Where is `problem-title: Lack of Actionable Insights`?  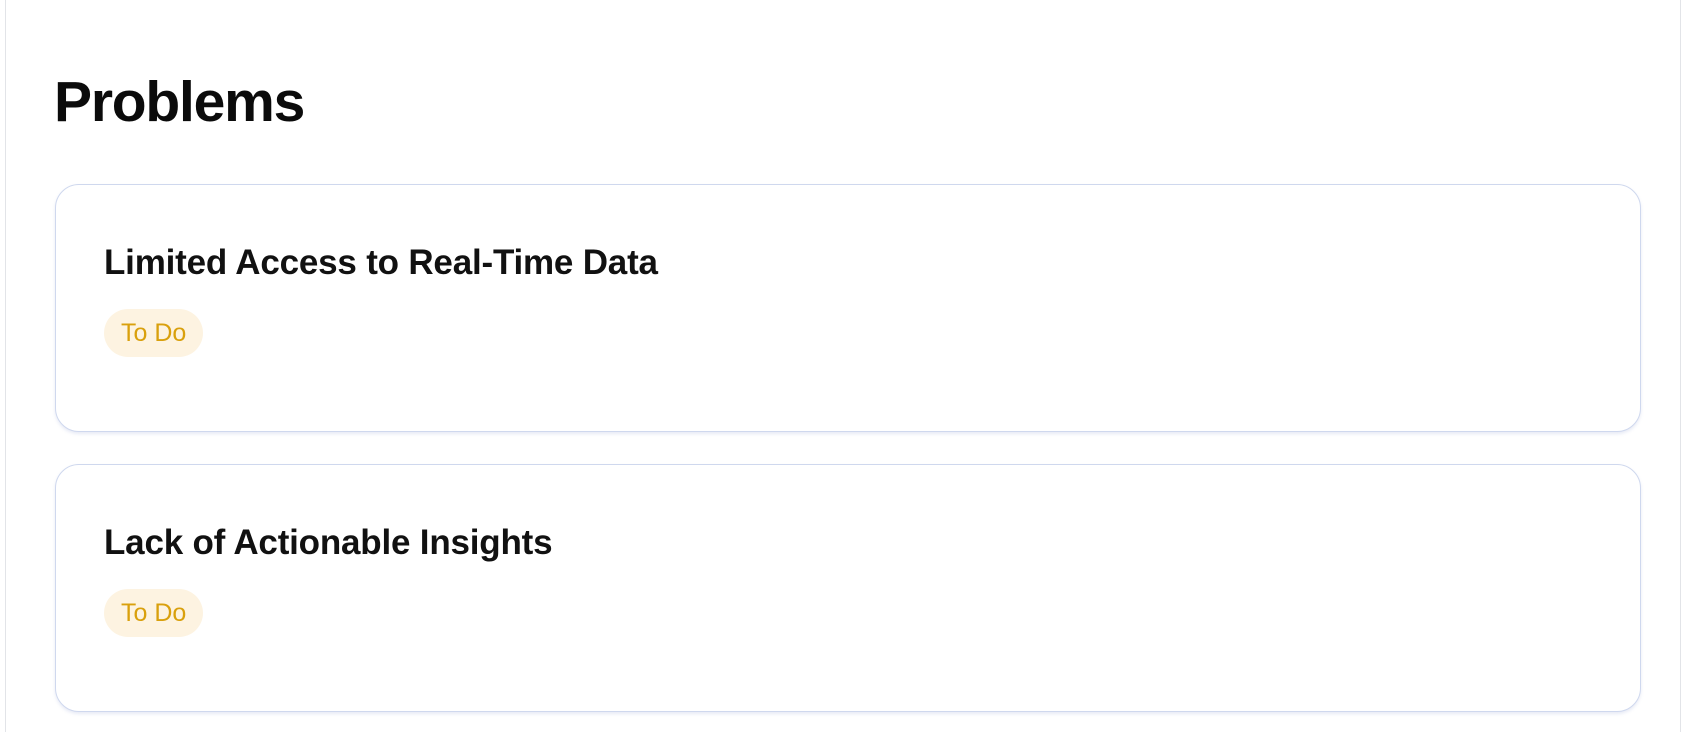 problem-title: Lack of Actionable Insights is located at coordinates (328, 542).